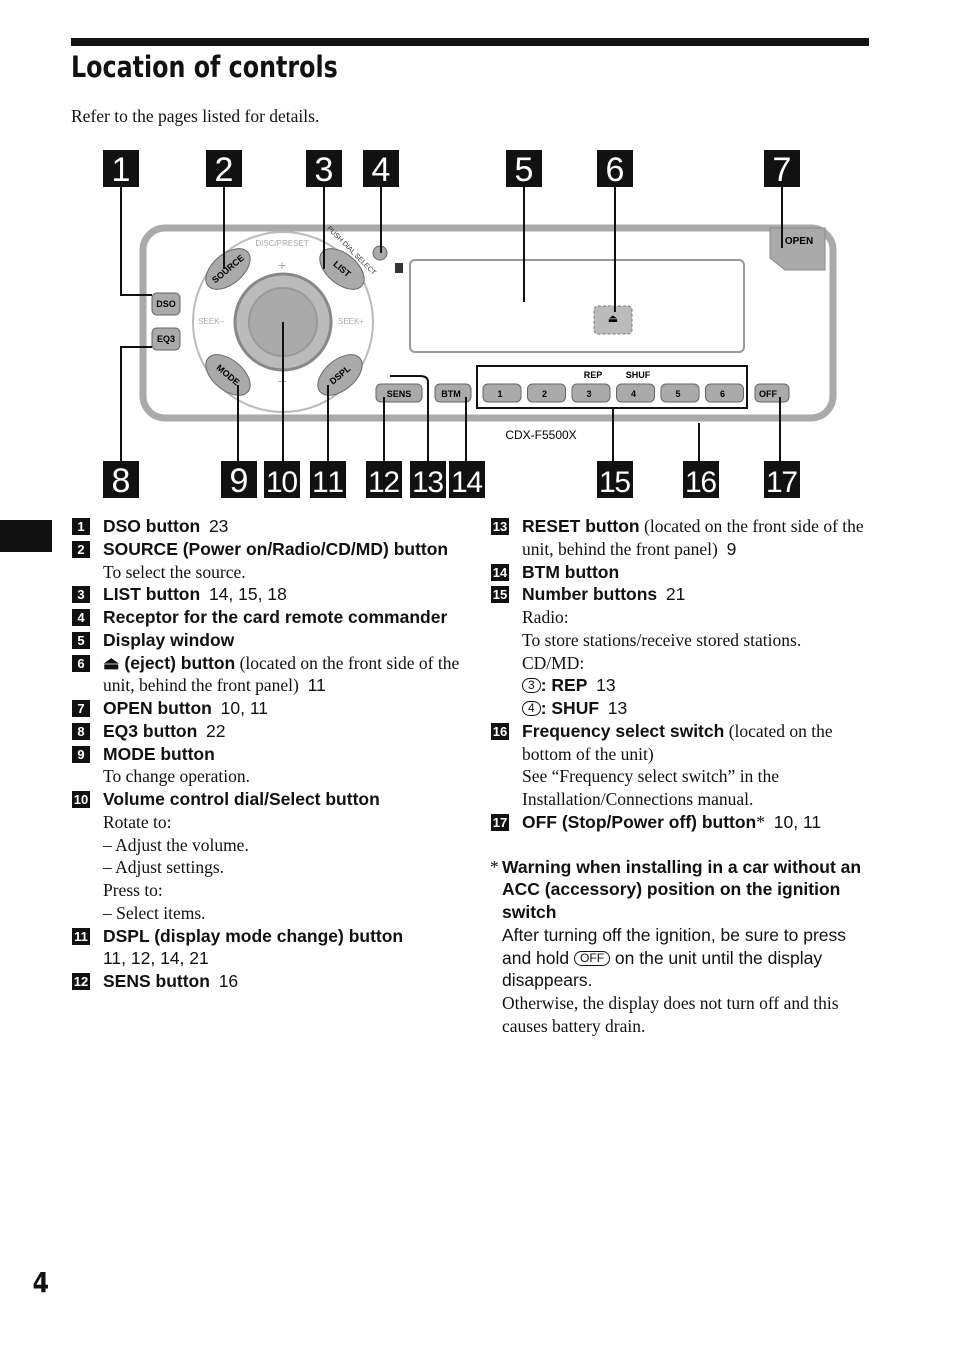  Describe the element at coordinates (470, 42) in the screenshot. I see `title-rule` at that location.